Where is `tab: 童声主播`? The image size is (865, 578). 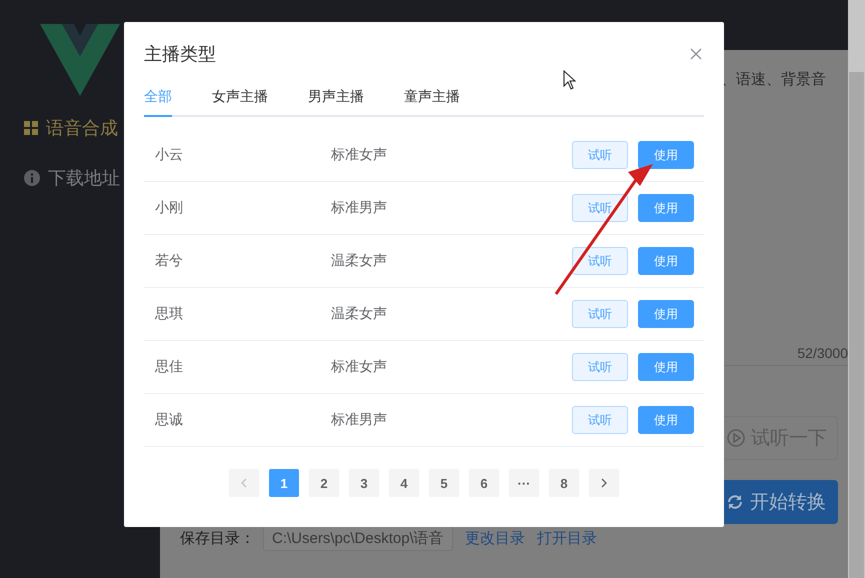
tab: 童声主播 is located at coordinates (432, 102).